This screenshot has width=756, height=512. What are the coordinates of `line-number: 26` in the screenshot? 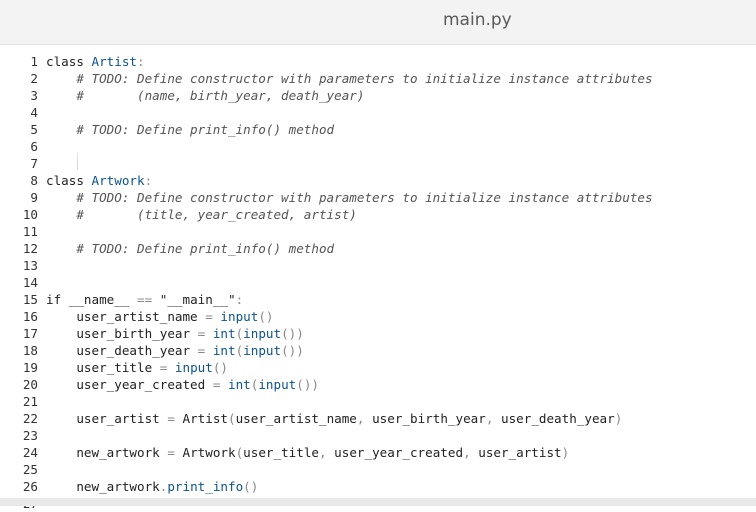 It's located at (30, 486).